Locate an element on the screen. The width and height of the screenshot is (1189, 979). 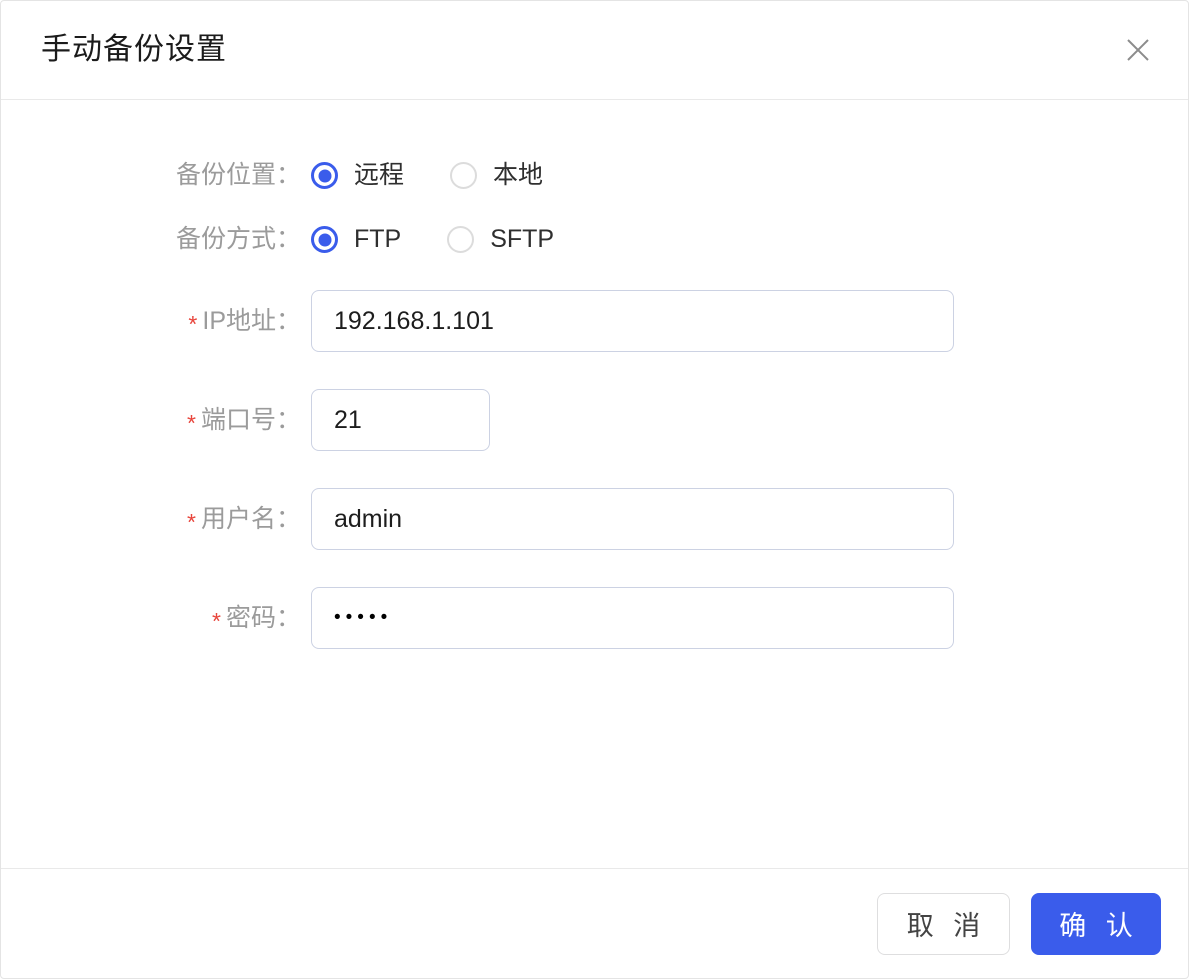
close-icon is located at coordinates (1138, 50).